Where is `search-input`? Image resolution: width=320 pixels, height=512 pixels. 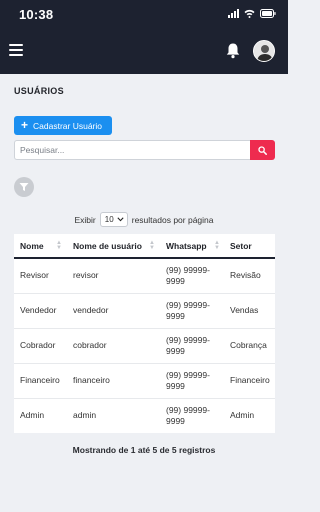 search-input is located at coordinates (132, 150).